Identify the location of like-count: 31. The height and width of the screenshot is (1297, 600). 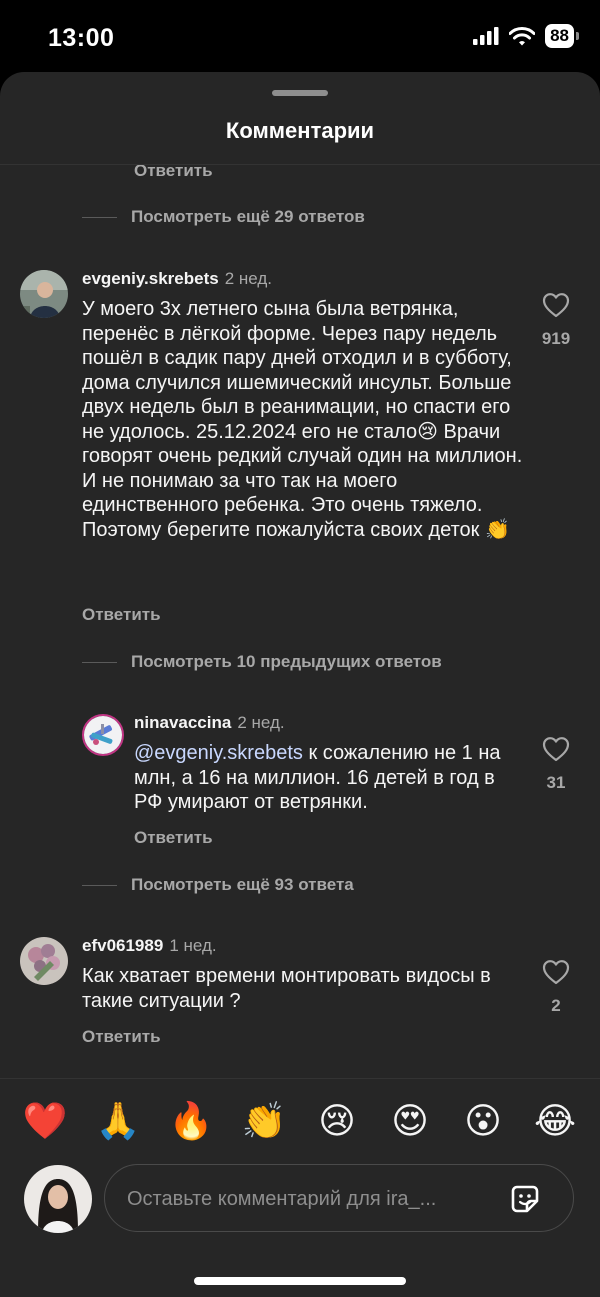
(556, 782).